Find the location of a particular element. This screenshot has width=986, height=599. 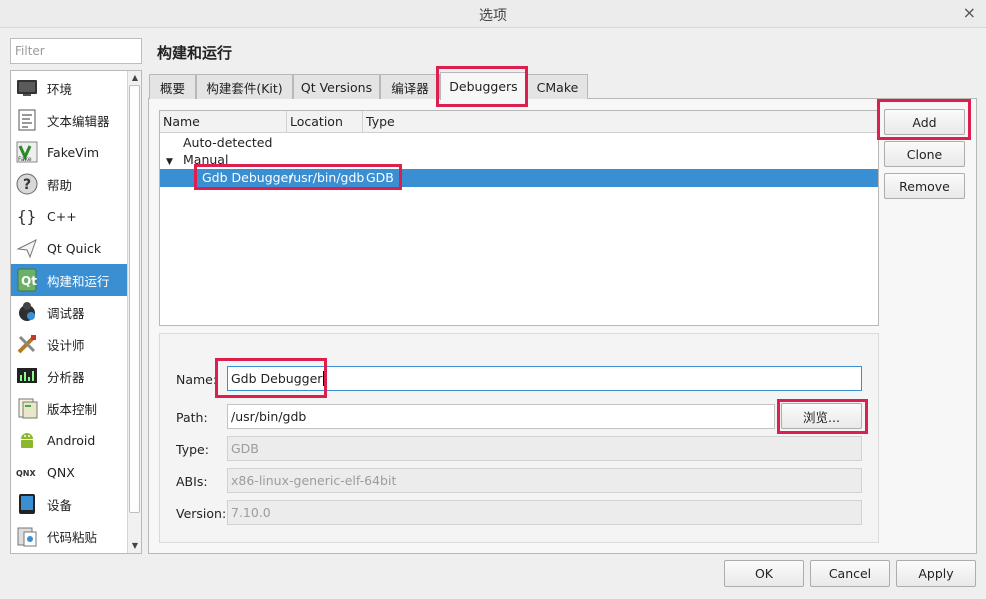

text-document-icon is located at coordinates (27, 120).